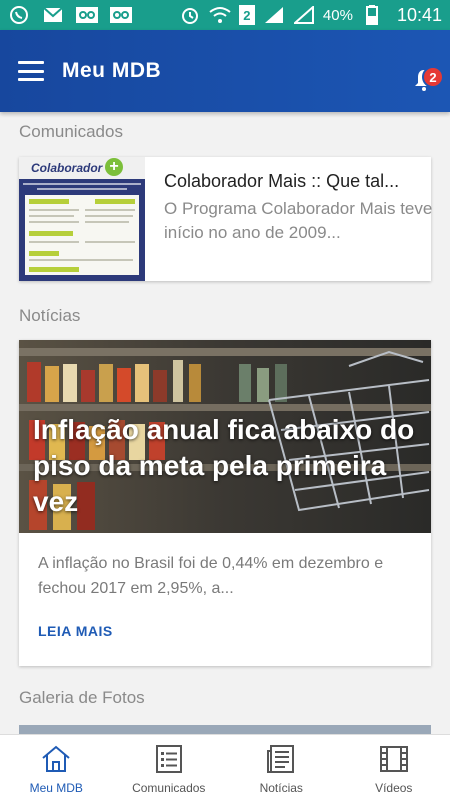 The height and width of the screenshot is (800, 450). I want to click on battery-icon, so click(372, 15).